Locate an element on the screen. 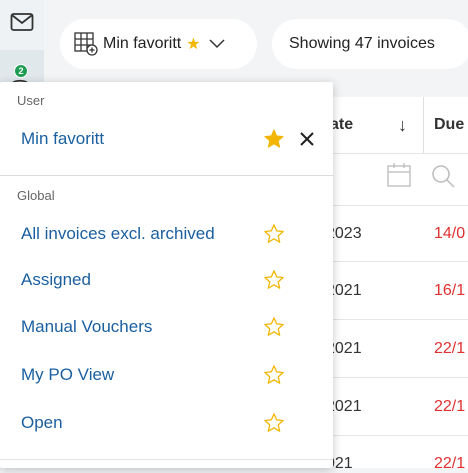 The width and height of the screenshot is (468, 473). view-item-open: Open is located at coordinates (166, 423).